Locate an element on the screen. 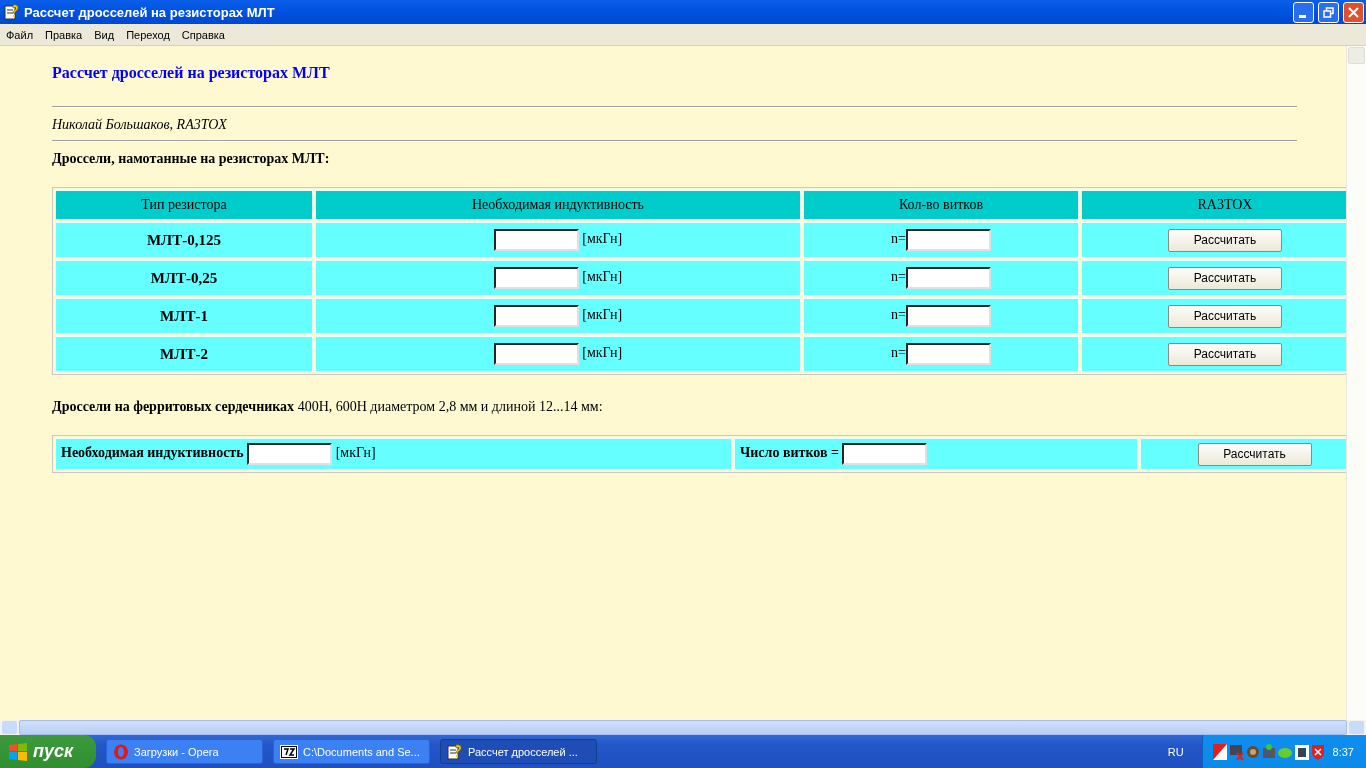 The width and height of the screenshot is (1366, 768). inductance-label: Необходимая индуктивность is located at coordinates (152, 453).